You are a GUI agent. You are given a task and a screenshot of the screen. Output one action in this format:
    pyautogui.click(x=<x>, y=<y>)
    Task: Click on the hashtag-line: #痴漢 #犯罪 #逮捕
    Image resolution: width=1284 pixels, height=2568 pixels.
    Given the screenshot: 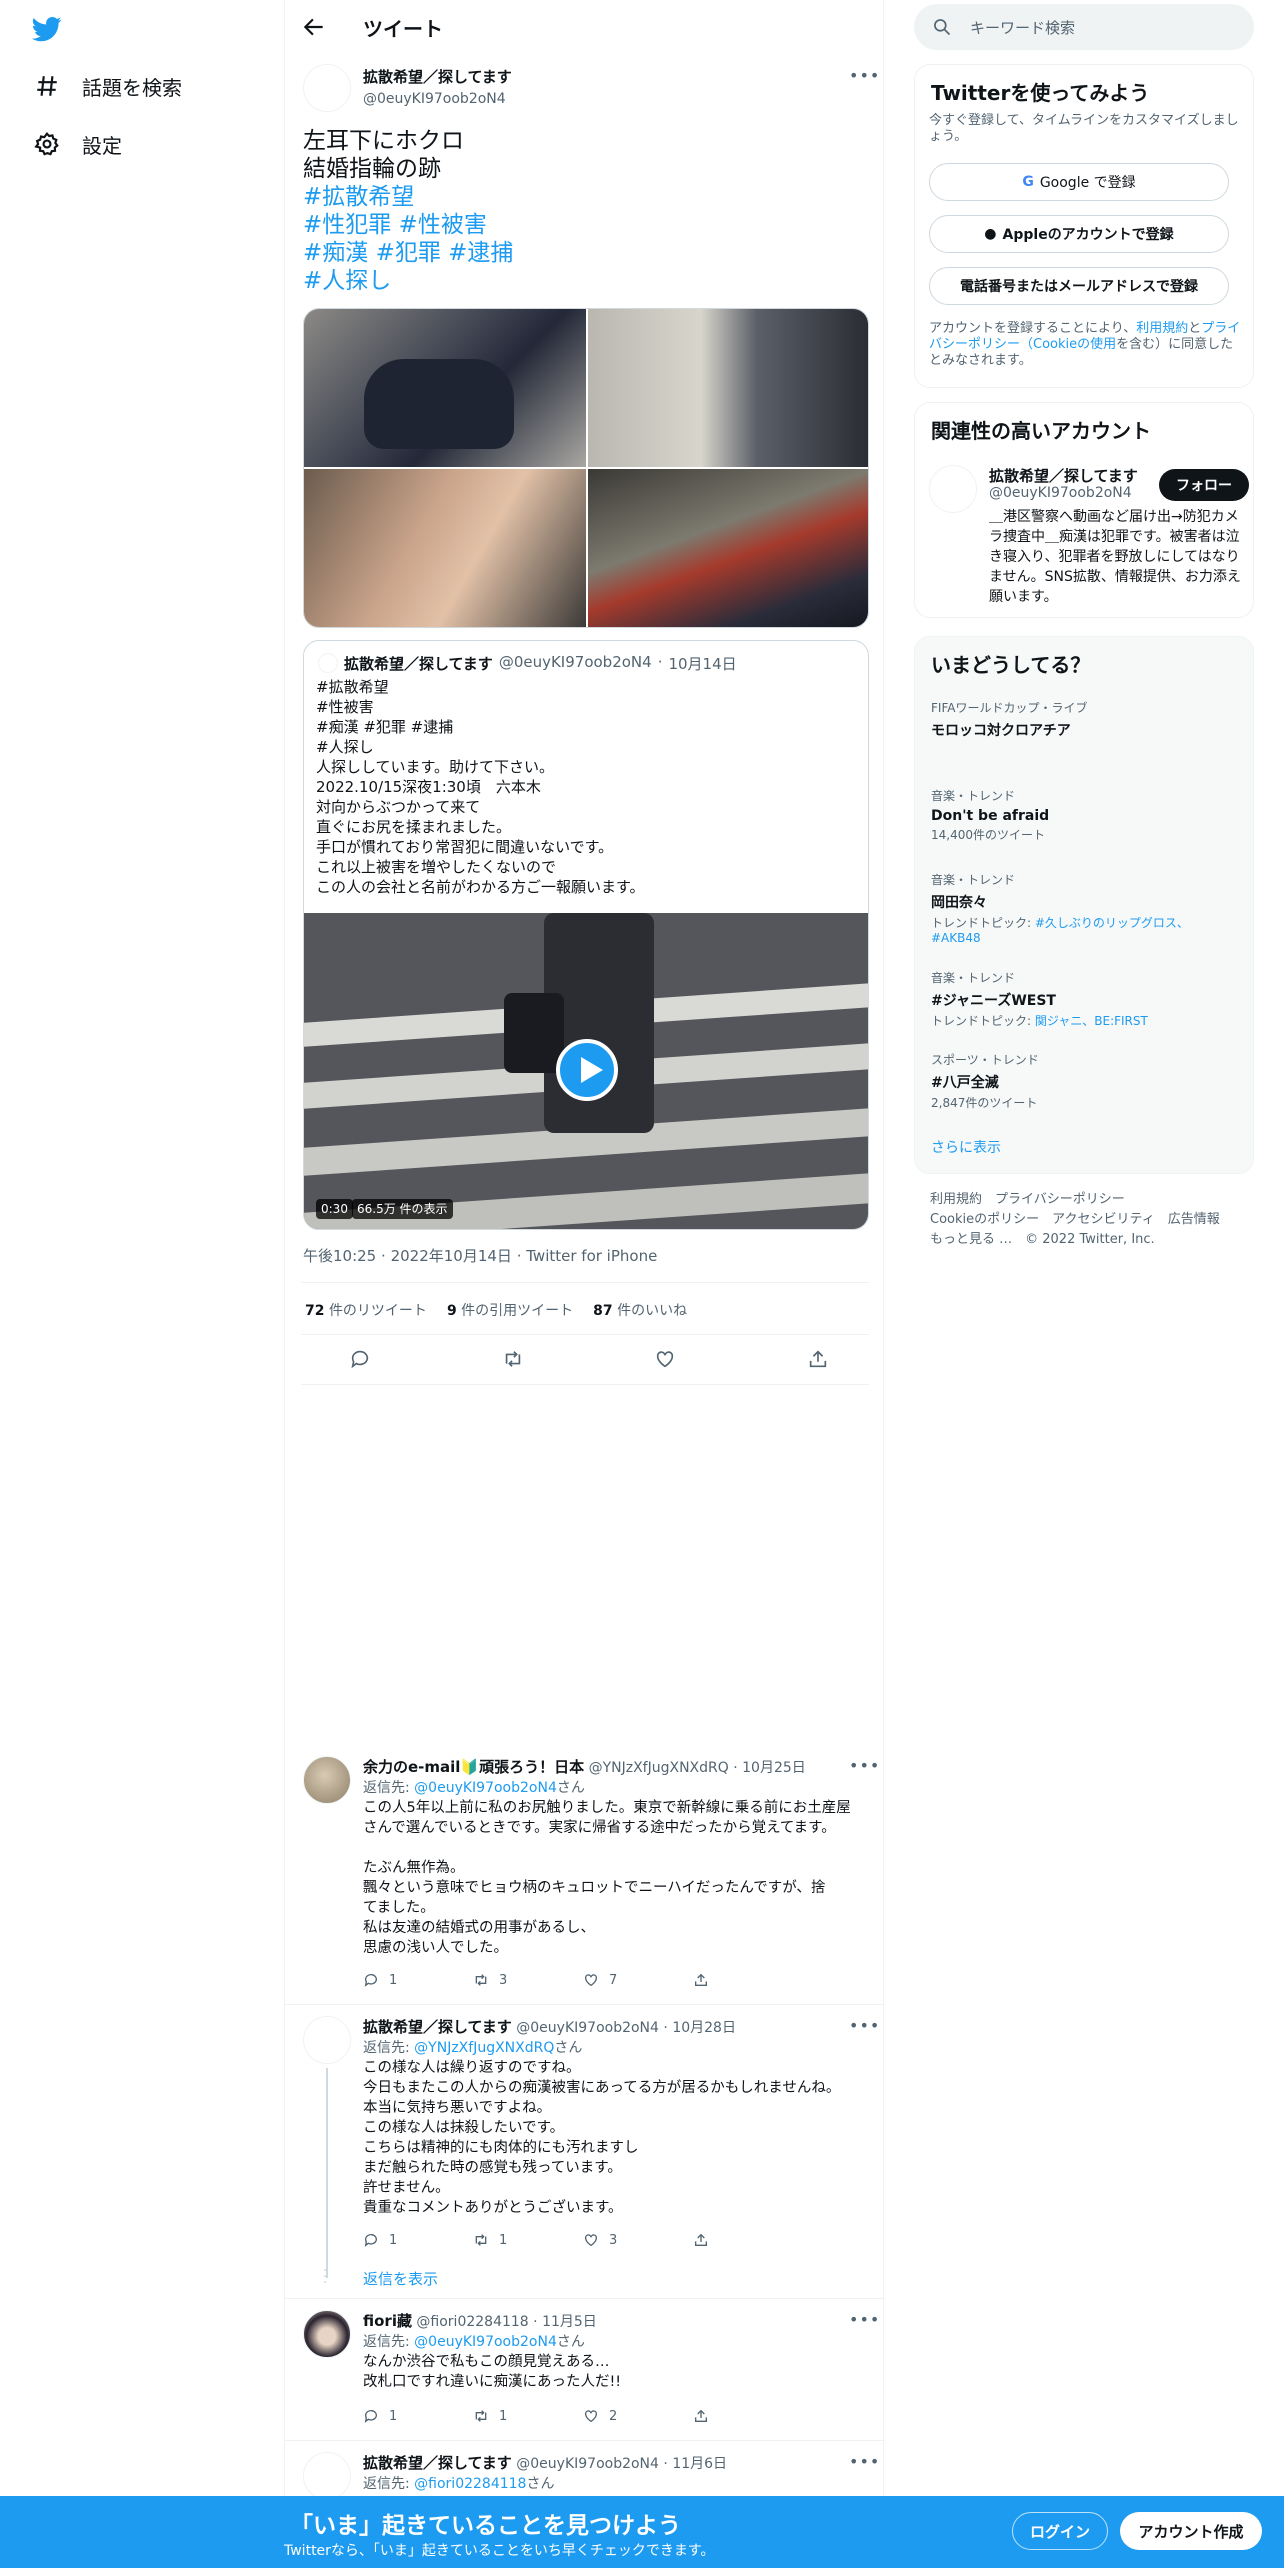 What is the action you would take?
    pyautogui.click(x=583, y=253)
    